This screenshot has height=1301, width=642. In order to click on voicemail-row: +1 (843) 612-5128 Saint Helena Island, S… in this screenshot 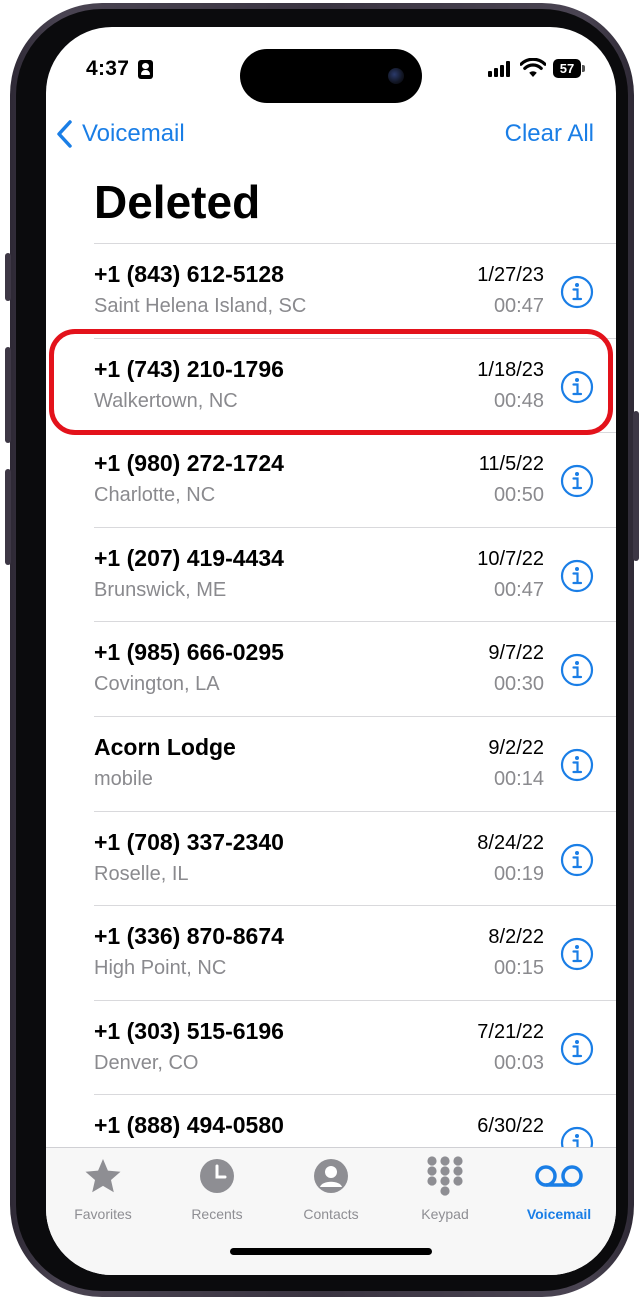, I will do `click(355, 290)`.